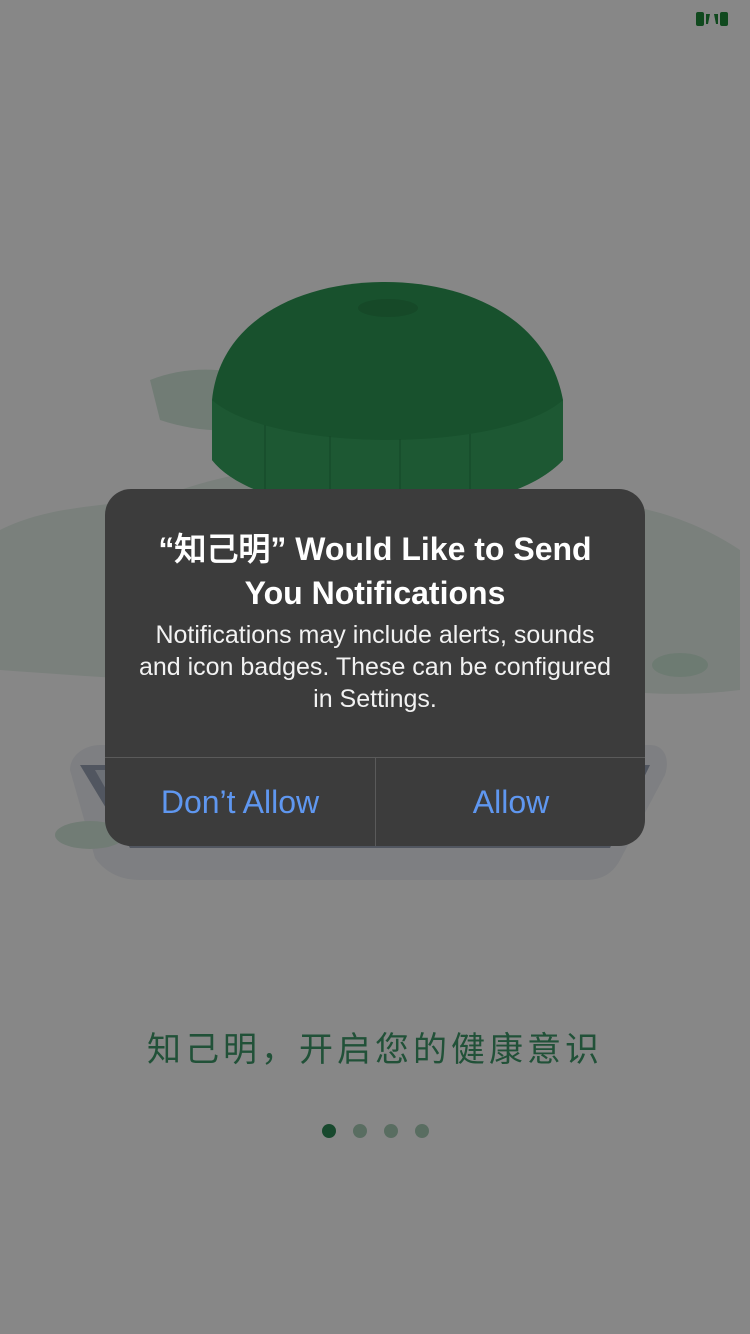  What do you see at coordinates (510, 802) in the screenshot?
I see `allow-button: Allow` at bounding box center [510, 802].